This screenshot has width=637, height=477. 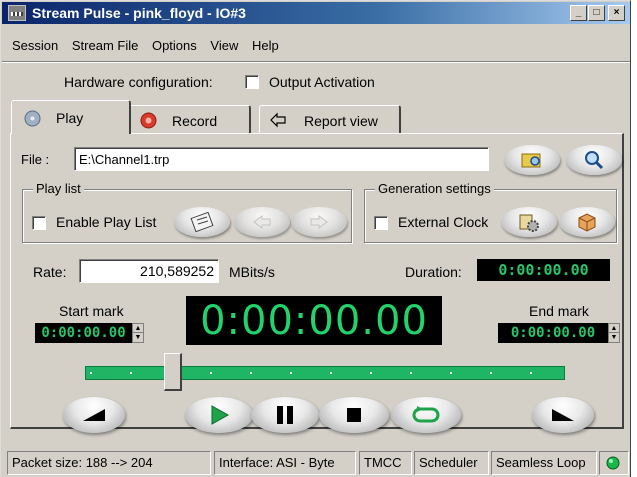 I want to click on tab-record-label: Record, so click(x=195, y=121).